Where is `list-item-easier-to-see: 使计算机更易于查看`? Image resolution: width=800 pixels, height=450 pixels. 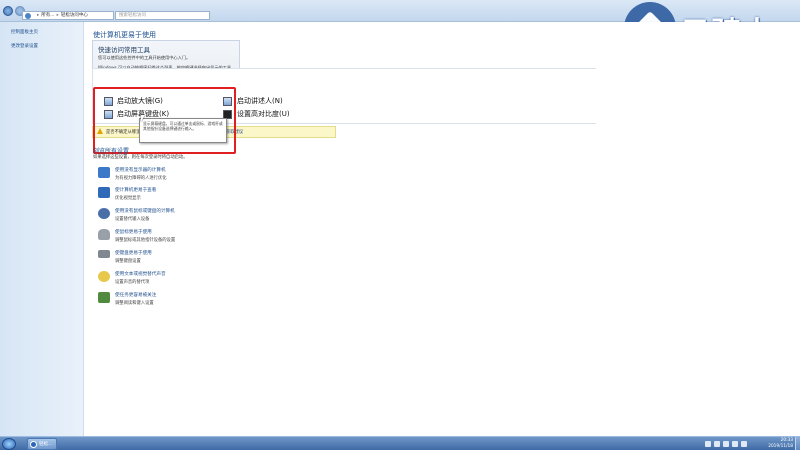 list-item-easier-to-see: 使计算机更易于查看 is located at coordinates (135, 190).